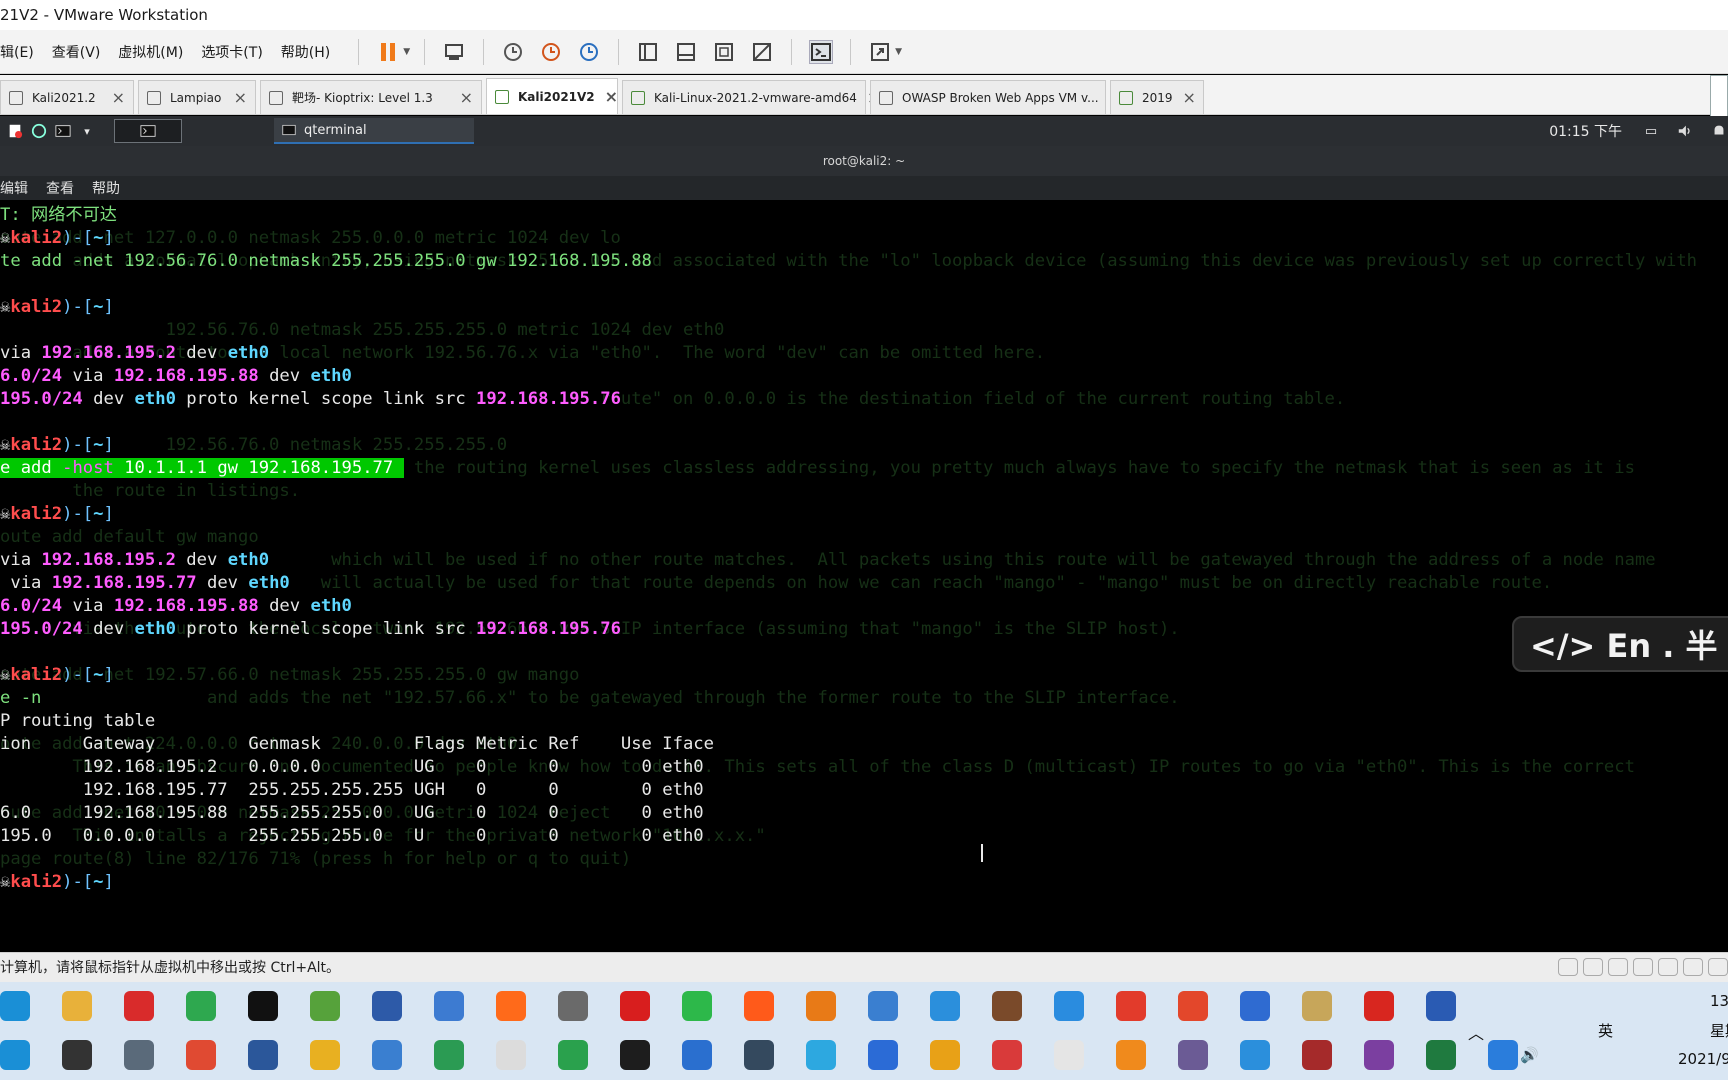 The width and height of the screenshot is (1728, 1080). I want to click on terminal-menu-view: 查看, so click(60, 188).